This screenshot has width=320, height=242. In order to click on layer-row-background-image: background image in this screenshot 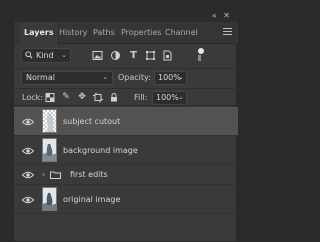, I will do `click(126, 150)`.